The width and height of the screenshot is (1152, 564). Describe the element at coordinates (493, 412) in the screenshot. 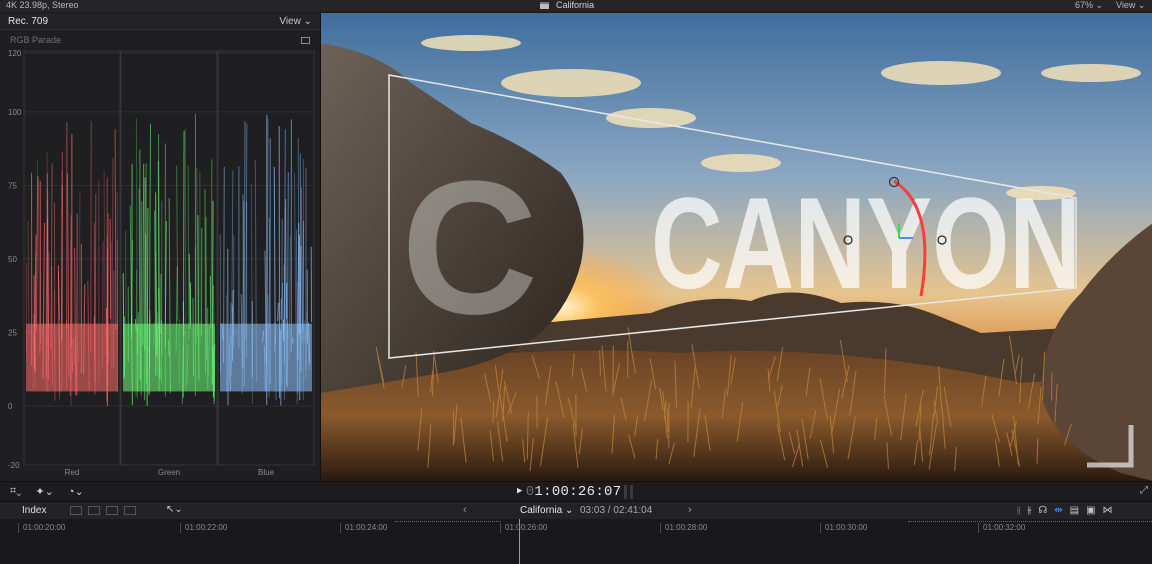

I see `grass-blade` at that location.